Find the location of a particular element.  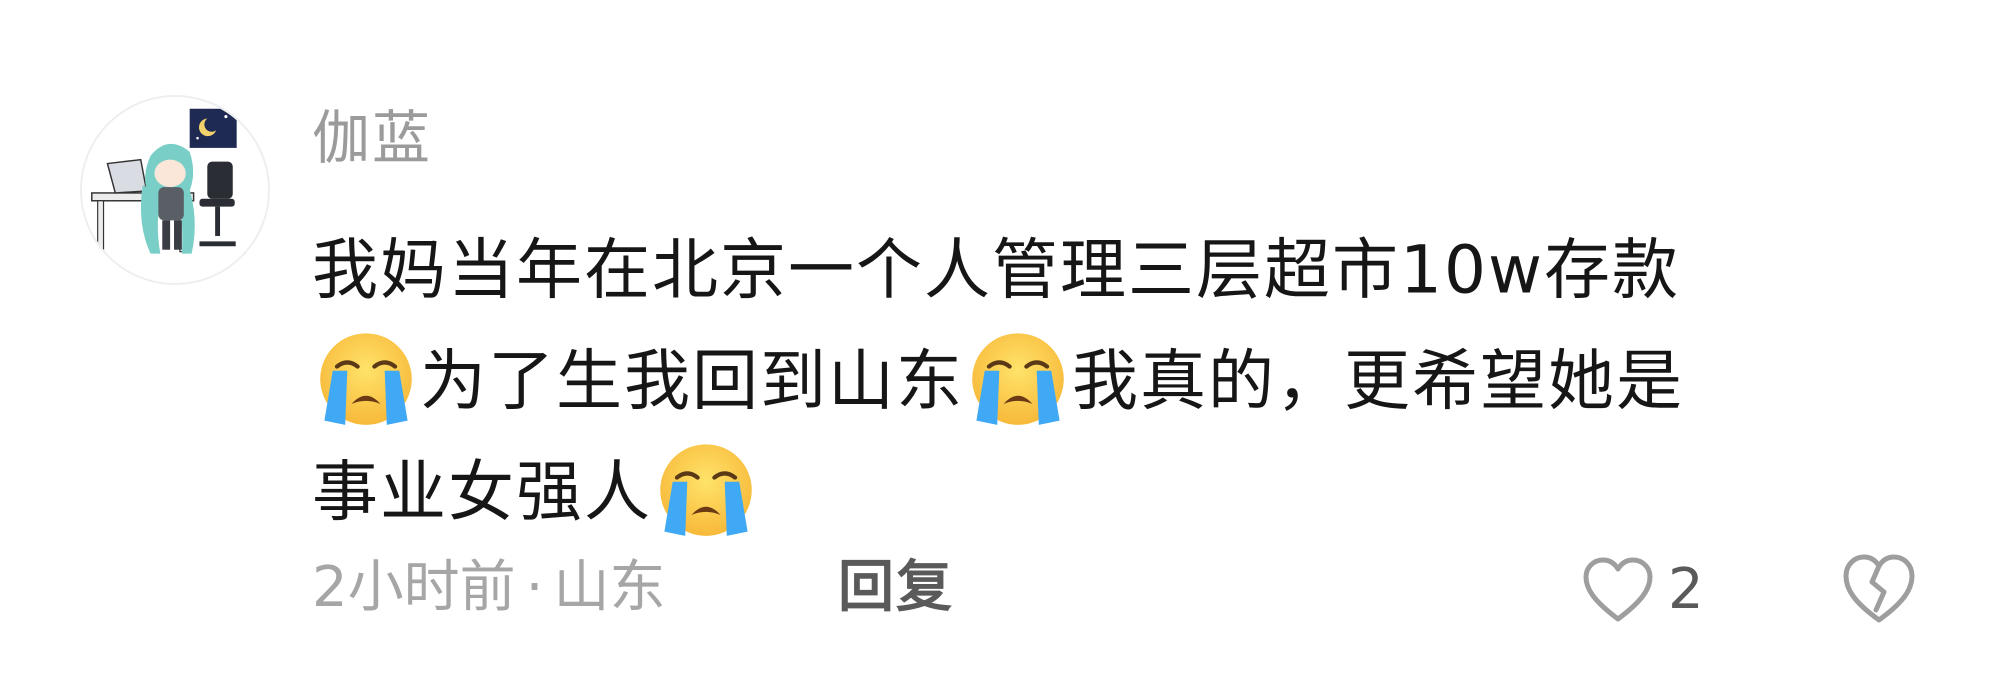

comment-meta: 2小时前 · 山东 is located at coordinates (488, 588).